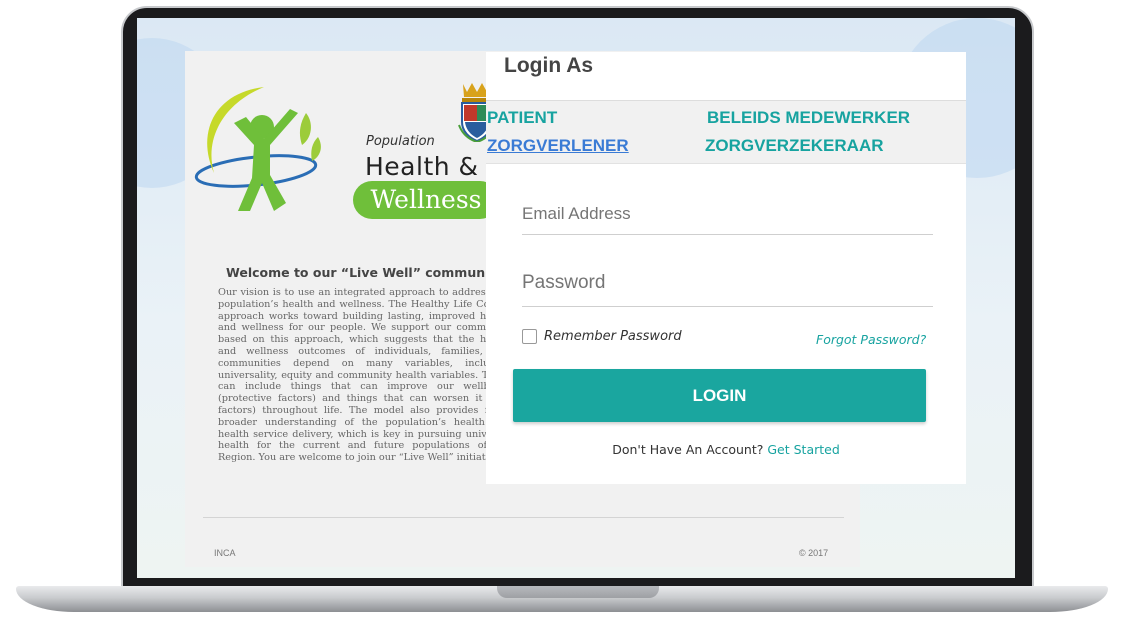 Image resolution: width=1124 pixels, height=618 pixels. Describe the element at coordinates (422, 166) in the screenshot. I see `brand-health: Health &` at that location.